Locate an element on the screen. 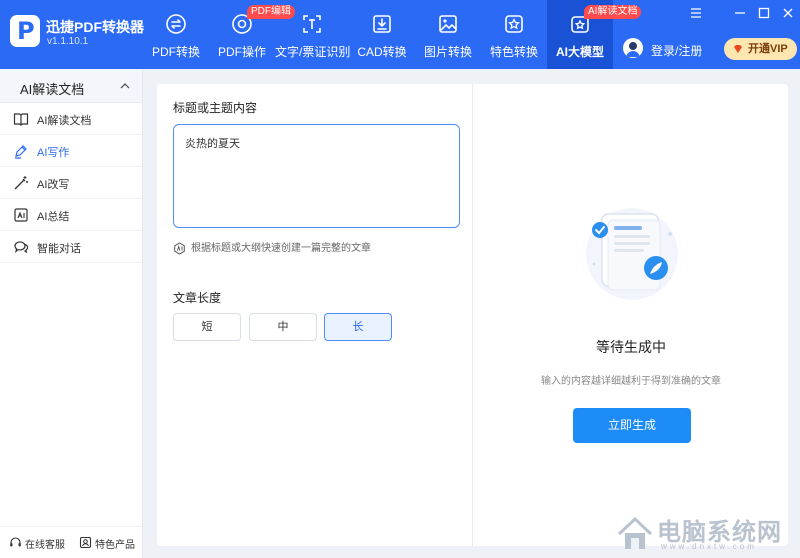 This screenshot has height=558, width=800. generate-button: 立即生成 is located at coordinates (632, 425).